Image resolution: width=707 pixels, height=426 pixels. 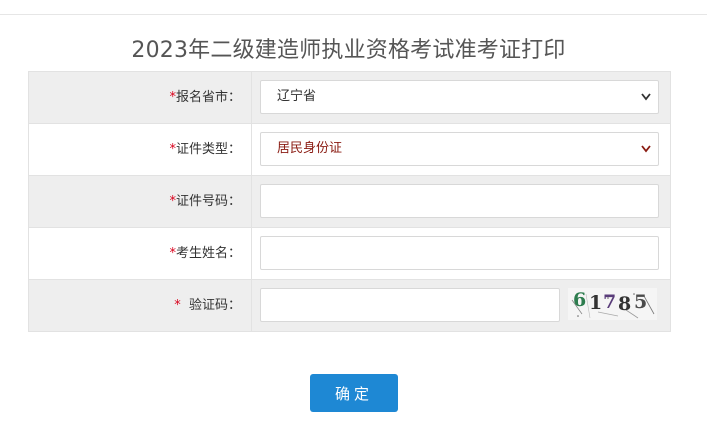 What do you see at coordinates (140, 201) in the screenshot?
I see `id-number-label: *证件号码：` at bounding box center [140, 201].